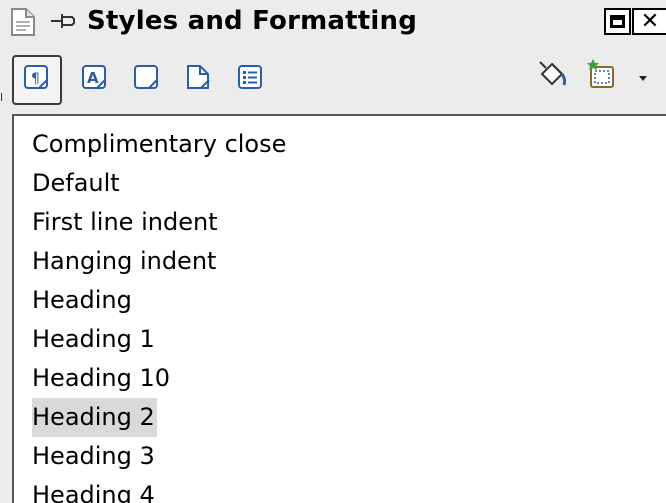 This screenshot has height=503, width=666. I want to click on svg-text: A, so click(93, 78).